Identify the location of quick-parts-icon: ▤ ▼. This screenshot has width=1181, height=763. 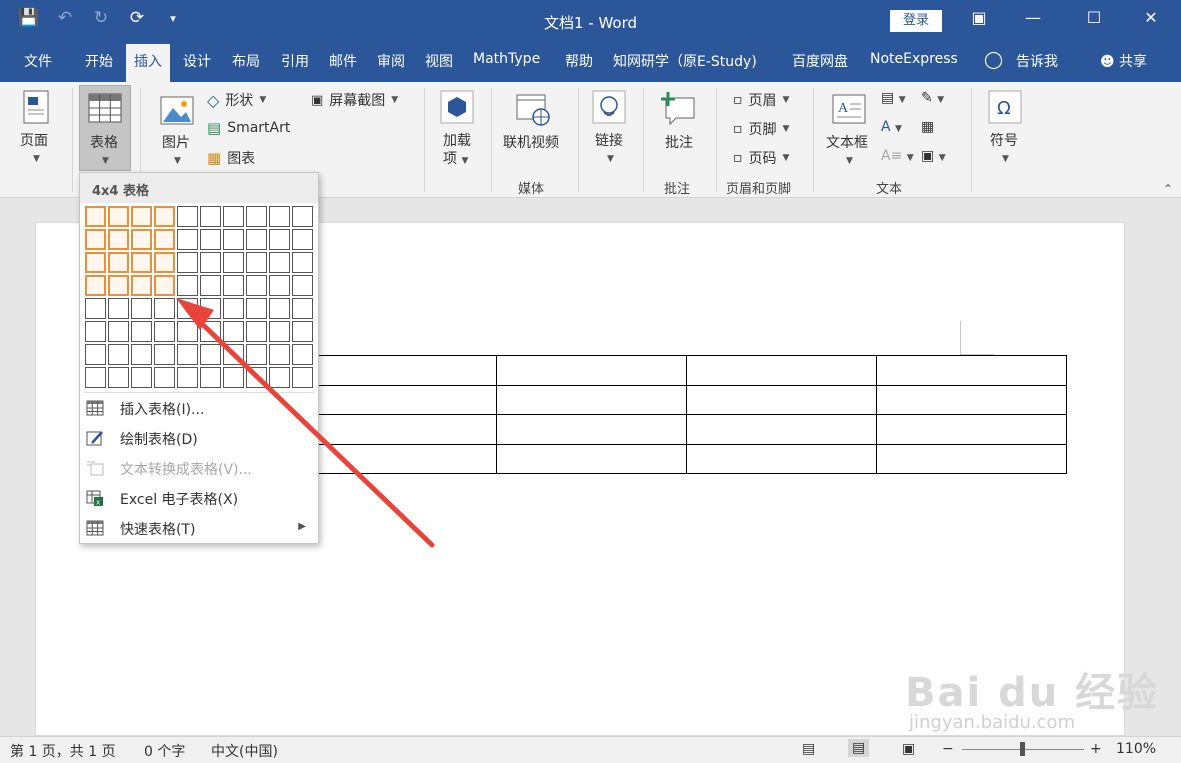
(893, 98).